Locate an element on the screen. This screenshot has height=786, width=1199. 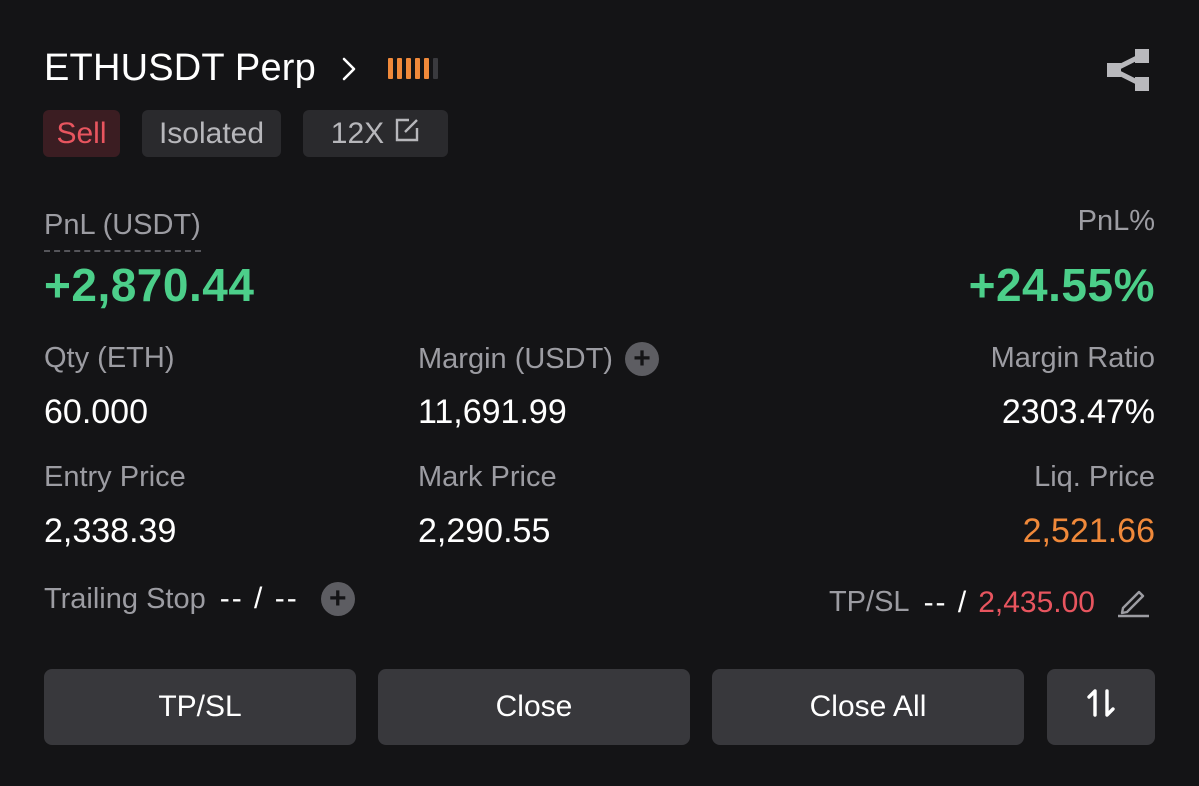
edit-tpsl-icon is located at coordinates (1133, 602).